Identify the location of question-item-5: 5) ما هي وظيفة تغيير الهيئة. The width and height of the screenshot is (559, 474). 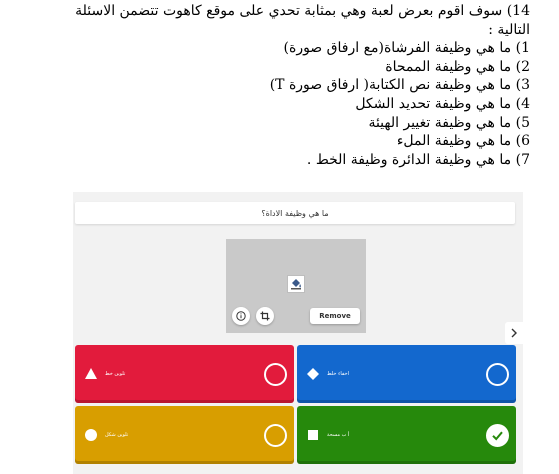
(449, 122).